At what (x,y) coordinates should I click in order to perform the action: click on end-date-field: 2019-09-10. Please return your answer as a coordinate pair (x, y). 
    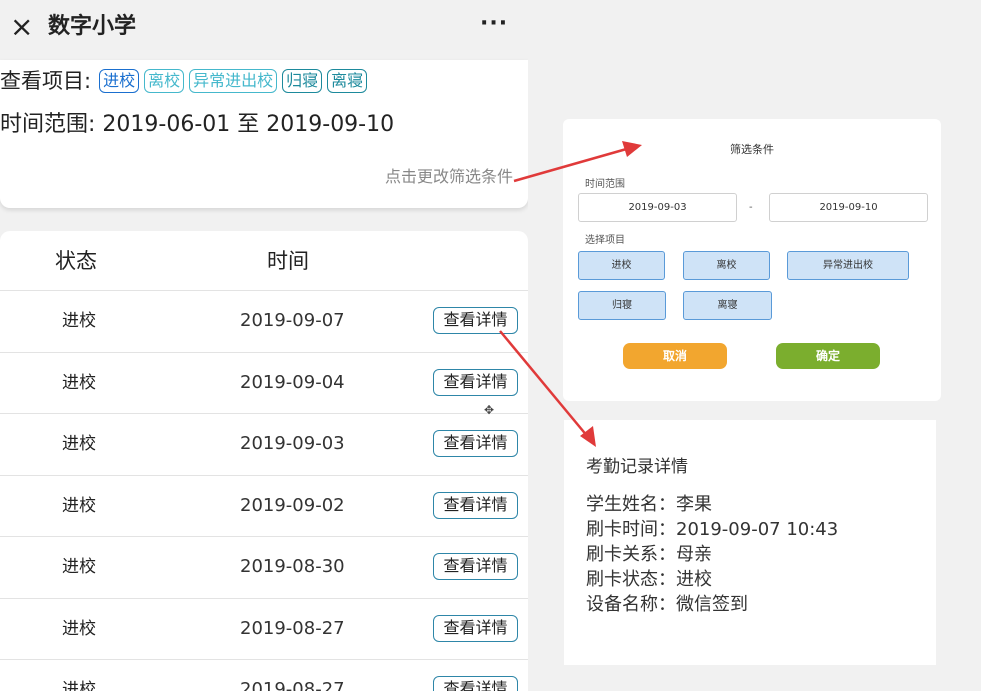
    Looking at the image, I should click on (848, 207).